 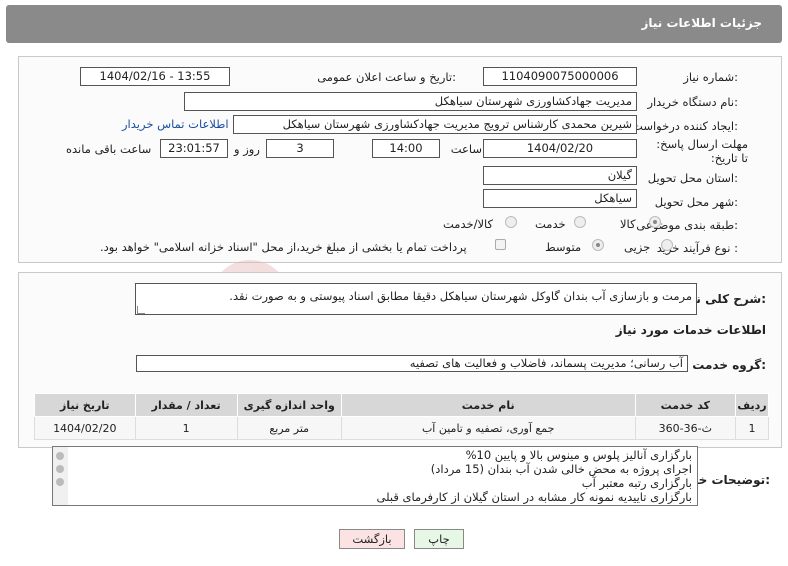 What do you see at coordinates (247, 149) in the screenshot?
I see `days-label: روز و` at bounding box center [247, 149].